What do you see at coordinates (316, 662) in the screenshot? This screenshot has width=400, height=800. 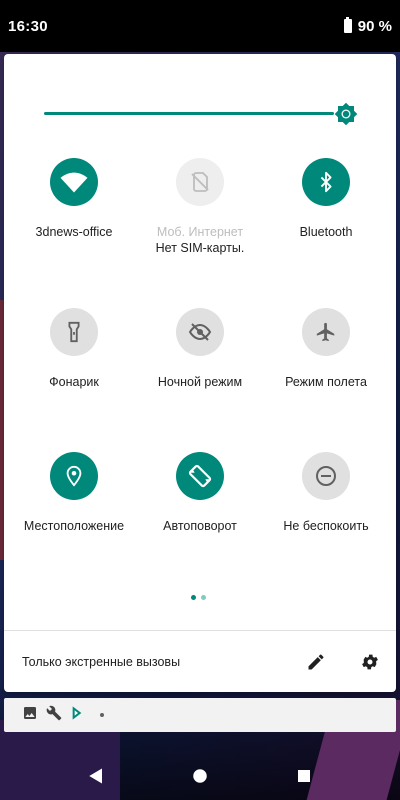 I see `pencil-icon` at bounding box center [316, 662].